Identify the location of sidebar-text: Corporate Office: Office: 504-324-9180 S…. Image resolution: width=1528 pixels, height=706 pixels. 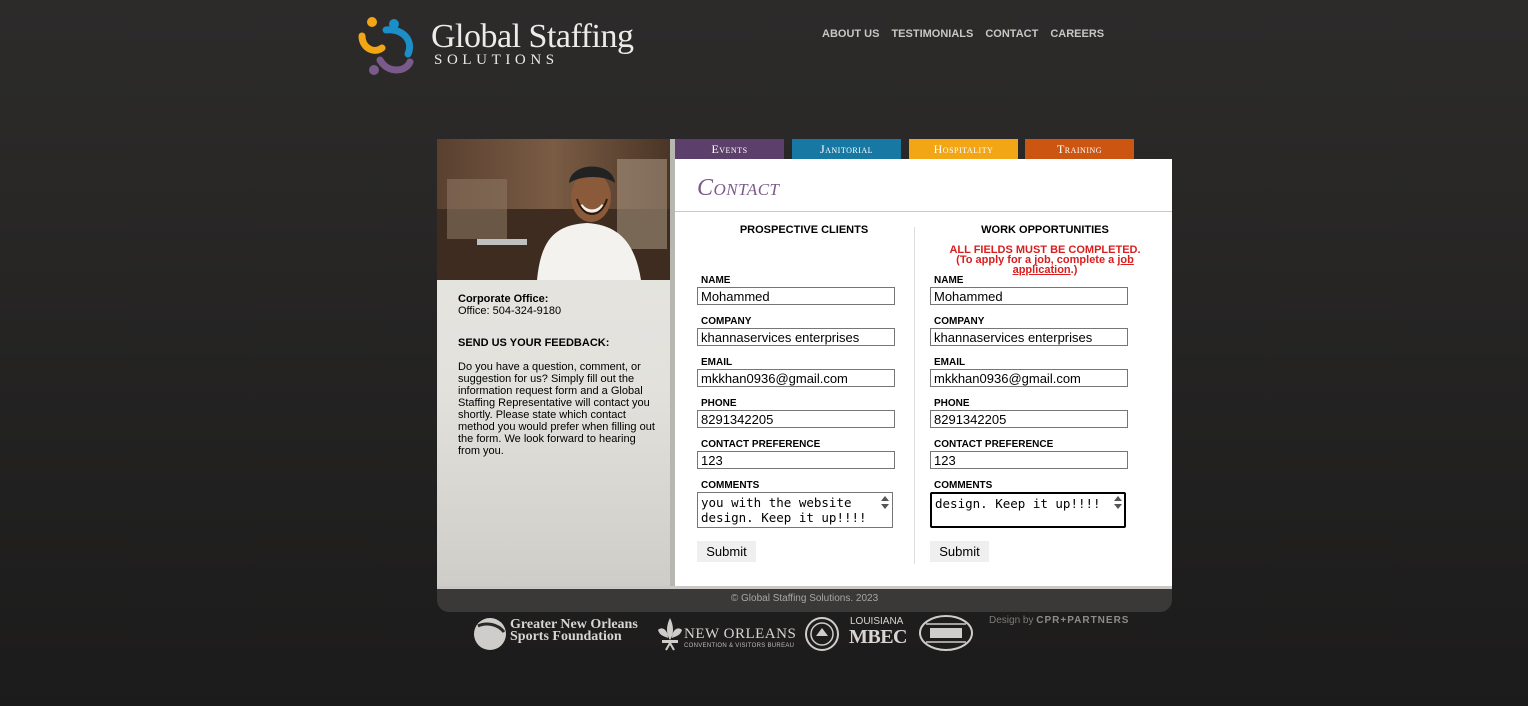
(558, 375).